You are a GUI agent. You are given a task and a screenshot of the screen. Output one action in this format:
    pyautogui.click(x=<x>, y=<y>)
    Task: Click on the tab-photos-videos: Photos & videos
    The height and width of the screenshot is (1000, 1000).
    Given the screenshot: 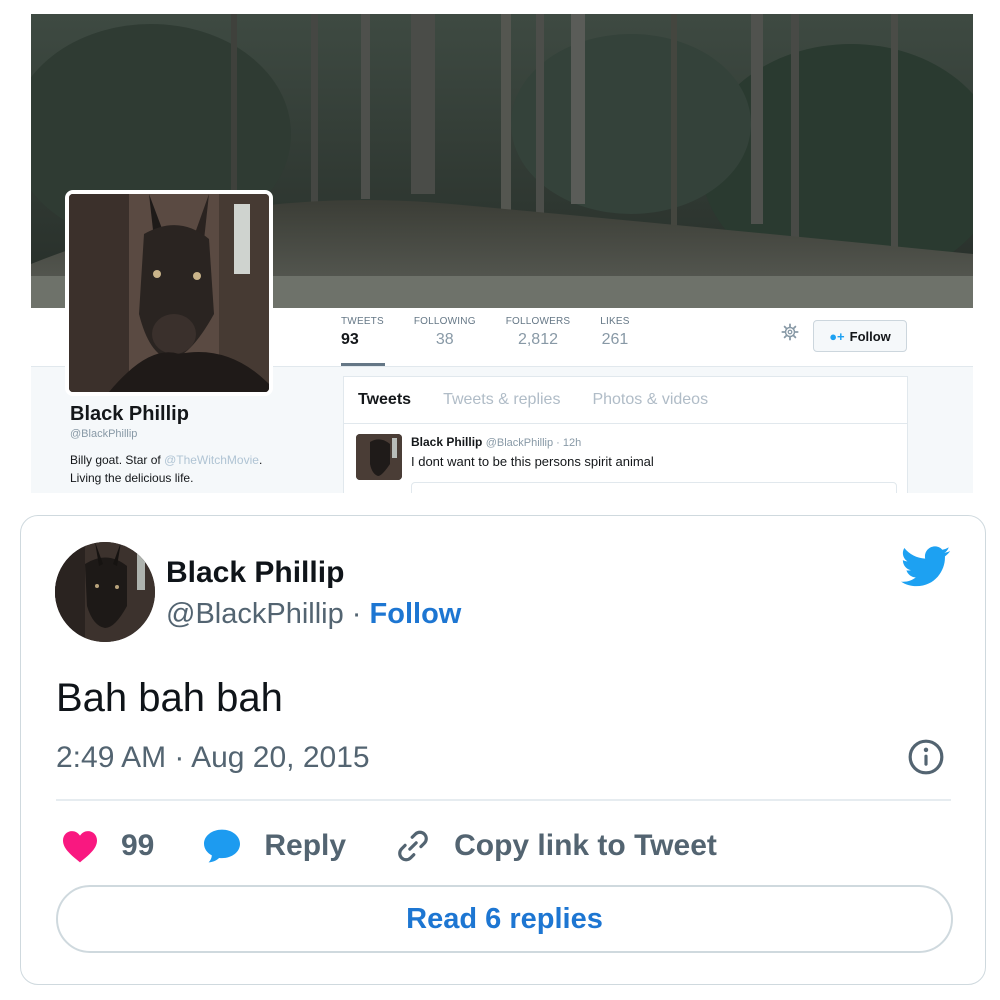 What is the action you would take?
    pyautogui.click(x=650, y=400)
    